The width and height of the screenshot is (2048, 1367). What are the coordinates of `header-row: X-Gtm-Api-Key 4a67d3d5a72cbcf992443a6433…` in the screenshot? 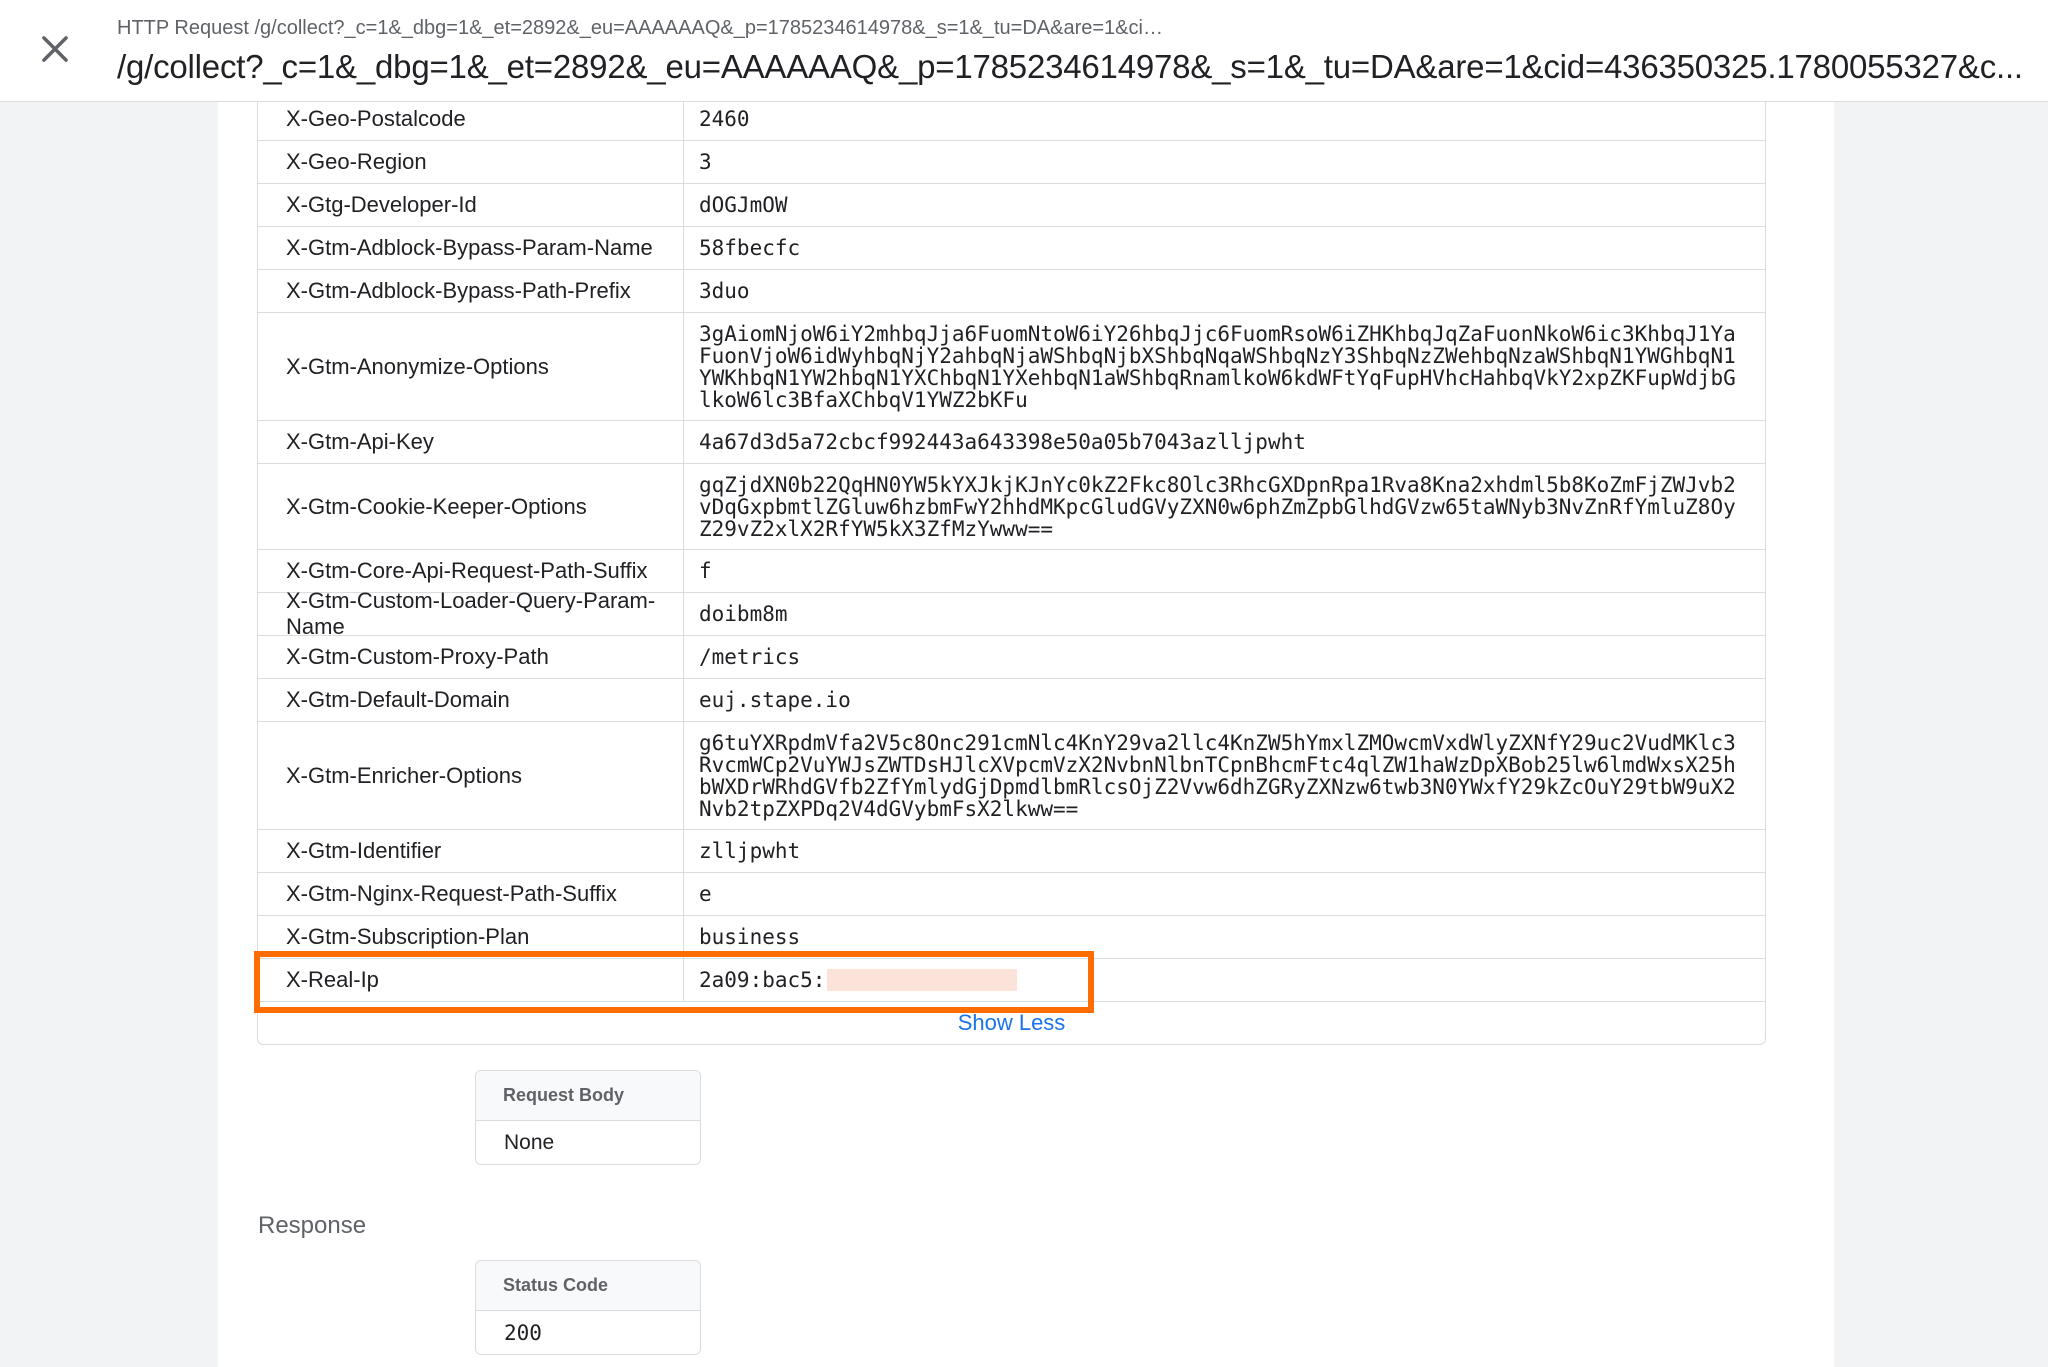 It's located at (1011, 442).